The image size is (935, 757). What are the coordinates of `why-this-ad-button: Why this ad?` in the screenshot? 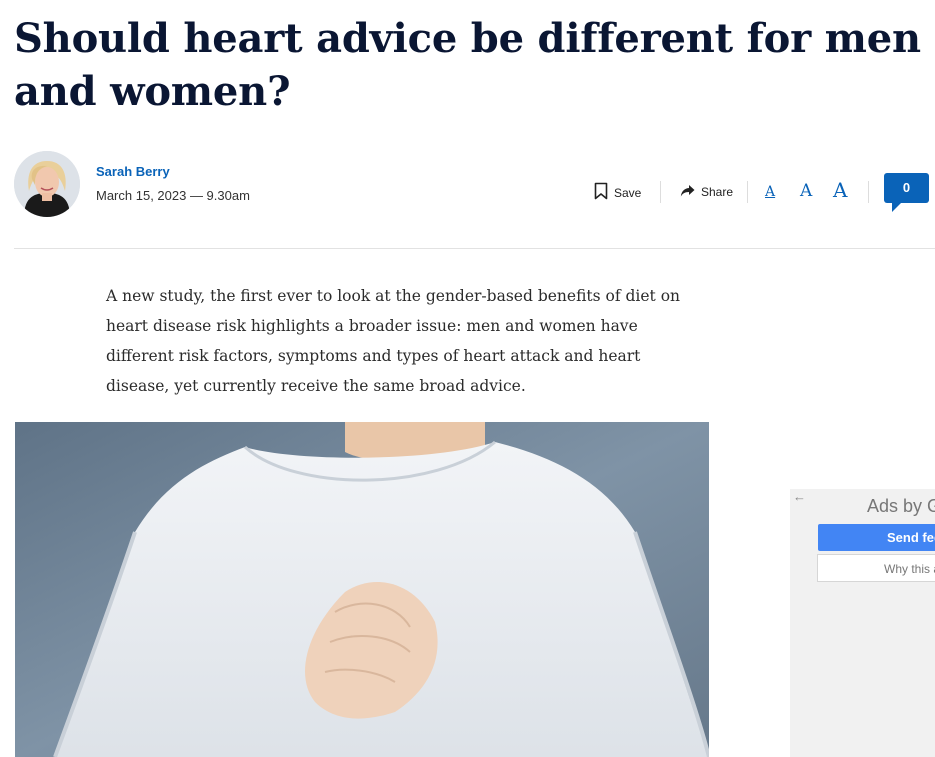 It's located at (876, 568).